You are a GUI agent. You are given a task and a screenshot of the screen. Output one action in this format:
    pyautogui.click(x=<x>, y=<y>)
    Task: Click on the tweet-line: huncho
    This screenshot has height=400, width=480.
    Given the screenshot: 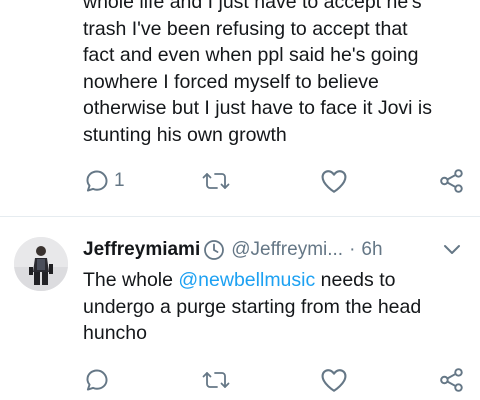 What is the action you would take?
    pyautogui.click(x=115, y=333)
    